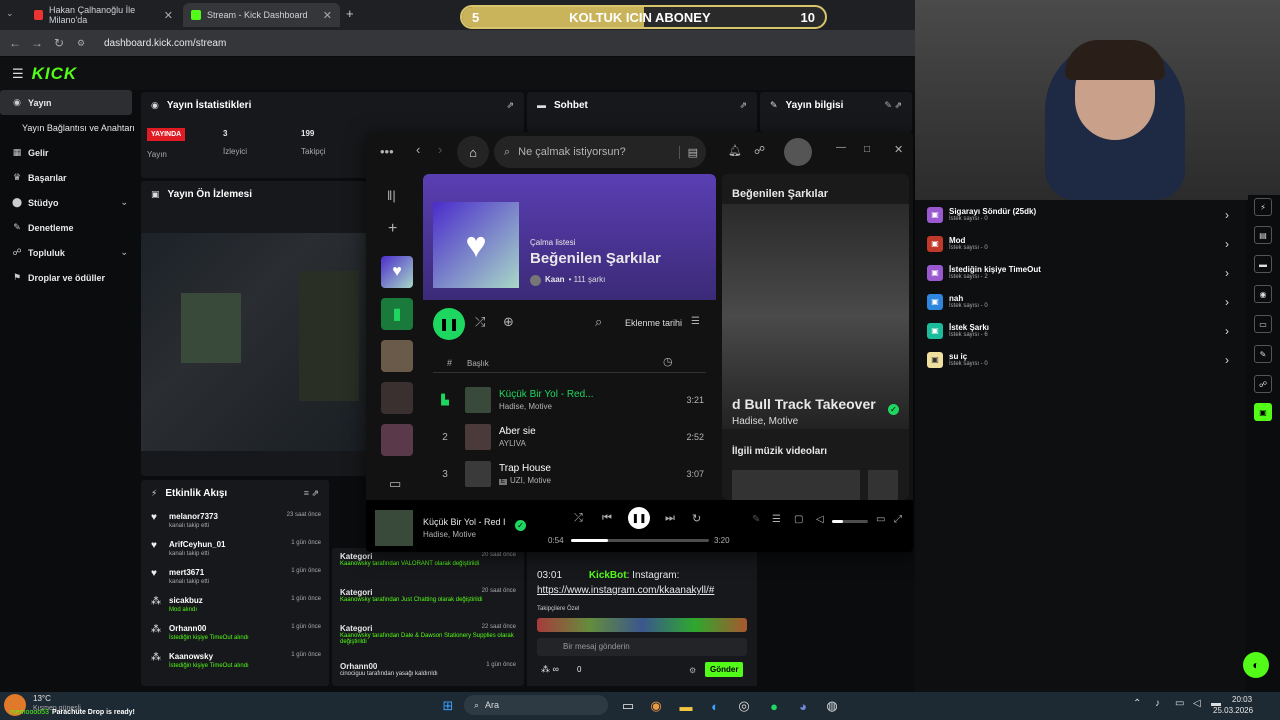  I want to click on forward-icon: →, so click(37, 43).